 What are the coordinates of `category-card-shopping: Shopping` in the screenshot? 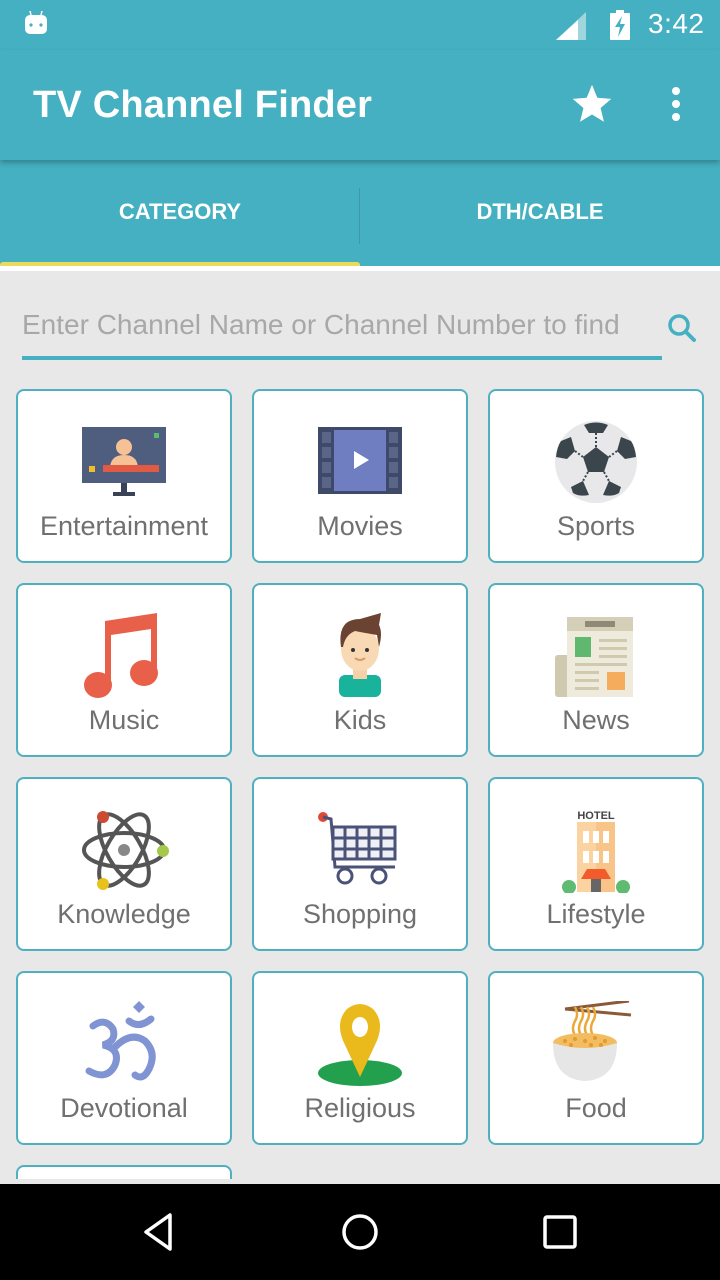 It's located at (360, 864).